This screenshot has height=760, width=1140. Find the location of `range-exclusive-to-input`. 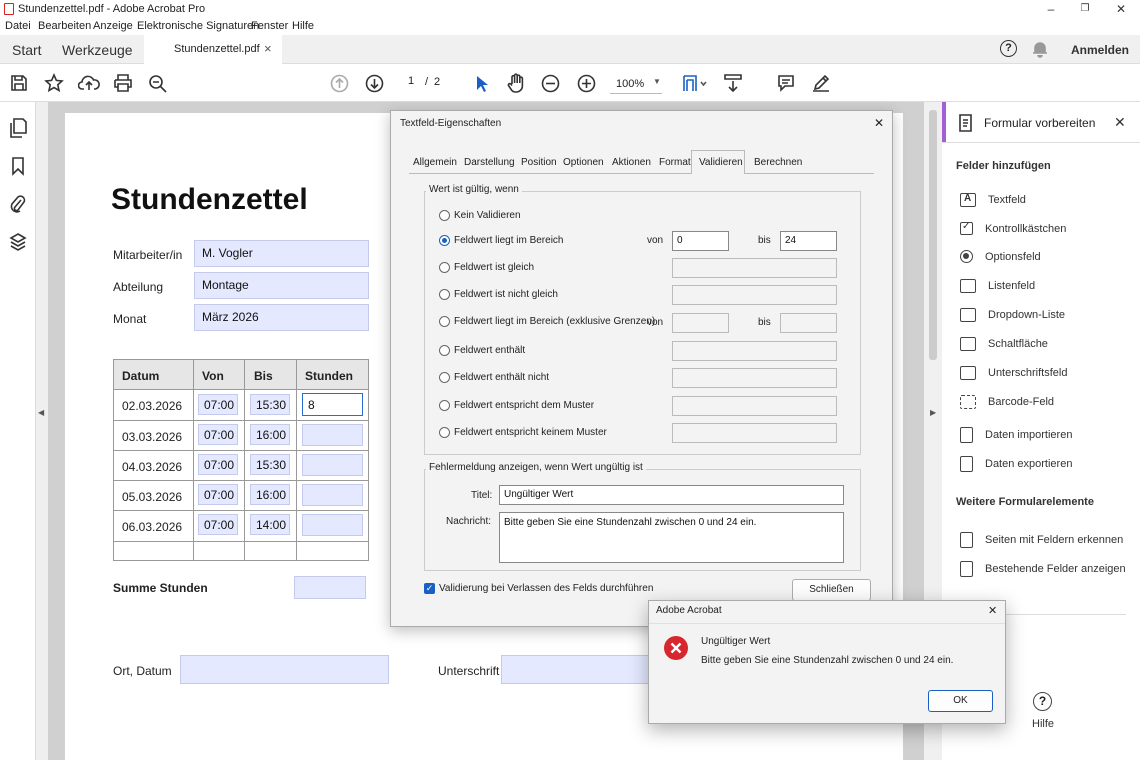

range-exclusive-to-input is located at coordinates (808, 323).